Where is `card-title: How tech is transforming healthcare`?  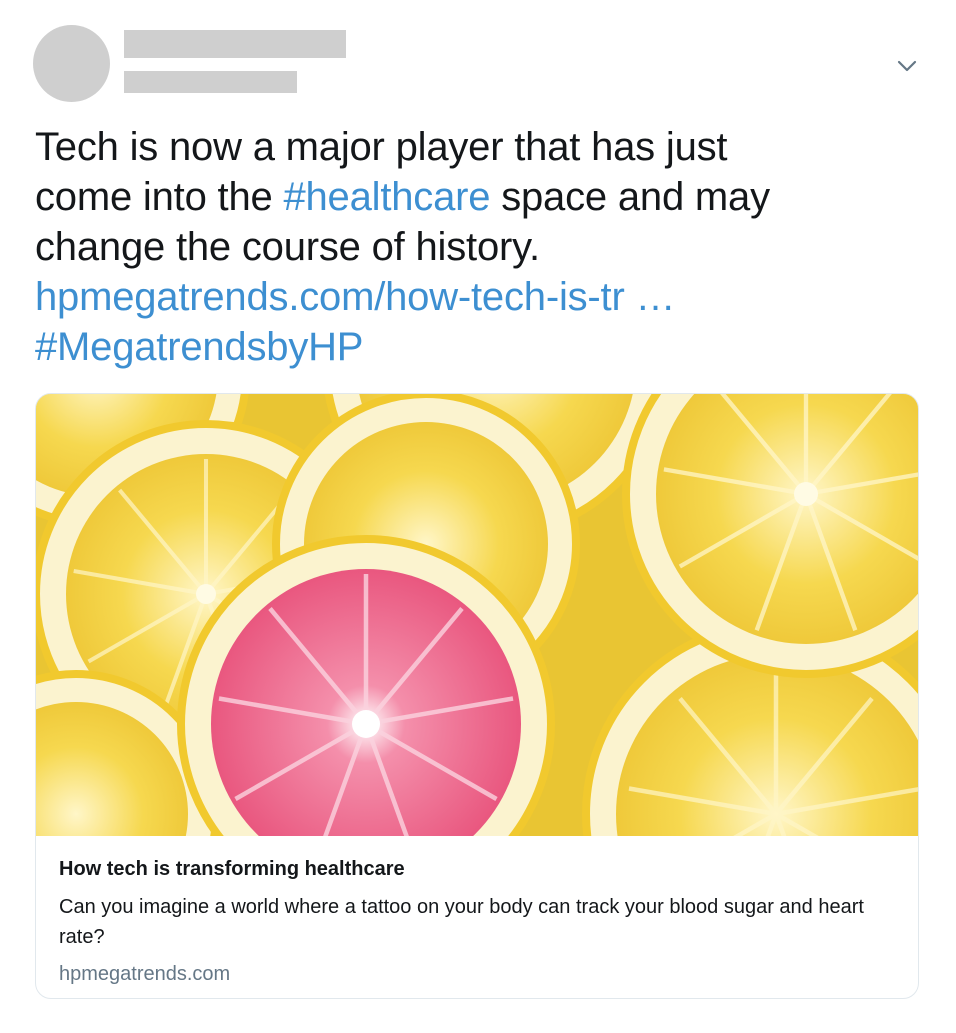
card-title: How tech is transforming healthcare is located at coordinates (479, 869).